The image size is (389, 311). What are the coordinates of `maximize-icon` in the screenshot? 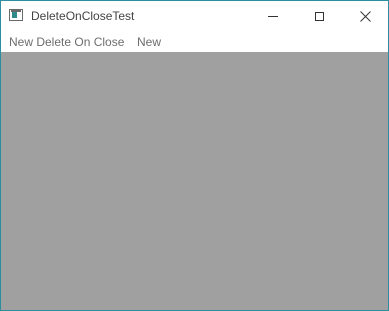 It's located at (319, 16).